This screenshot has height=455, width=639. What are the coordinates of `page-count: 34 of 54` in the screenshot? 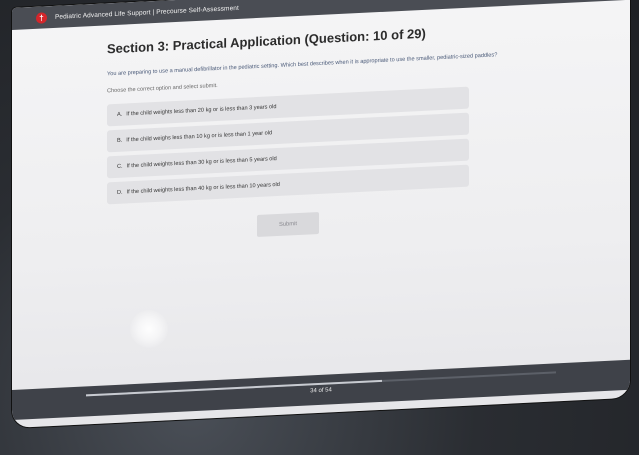 It's located at (321, 391).